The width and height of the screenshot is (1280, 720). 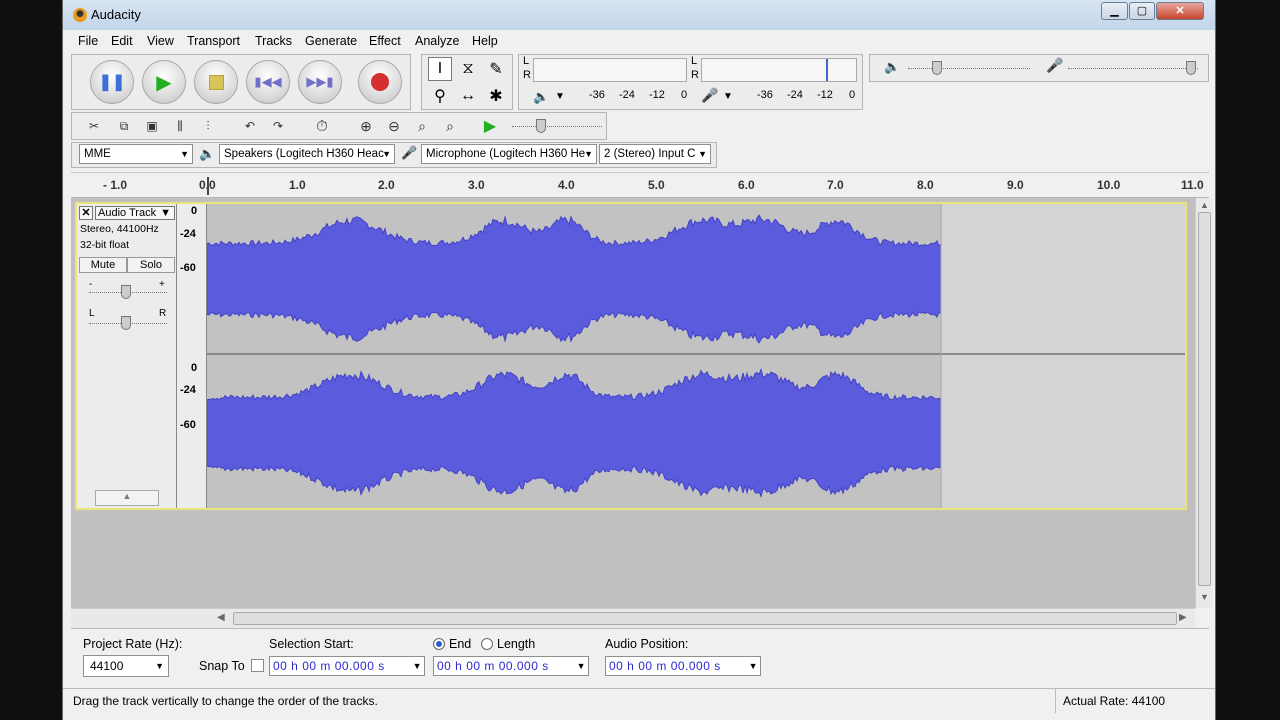 I want to click on menu-transport: Transport, so click(x=213, y=41).